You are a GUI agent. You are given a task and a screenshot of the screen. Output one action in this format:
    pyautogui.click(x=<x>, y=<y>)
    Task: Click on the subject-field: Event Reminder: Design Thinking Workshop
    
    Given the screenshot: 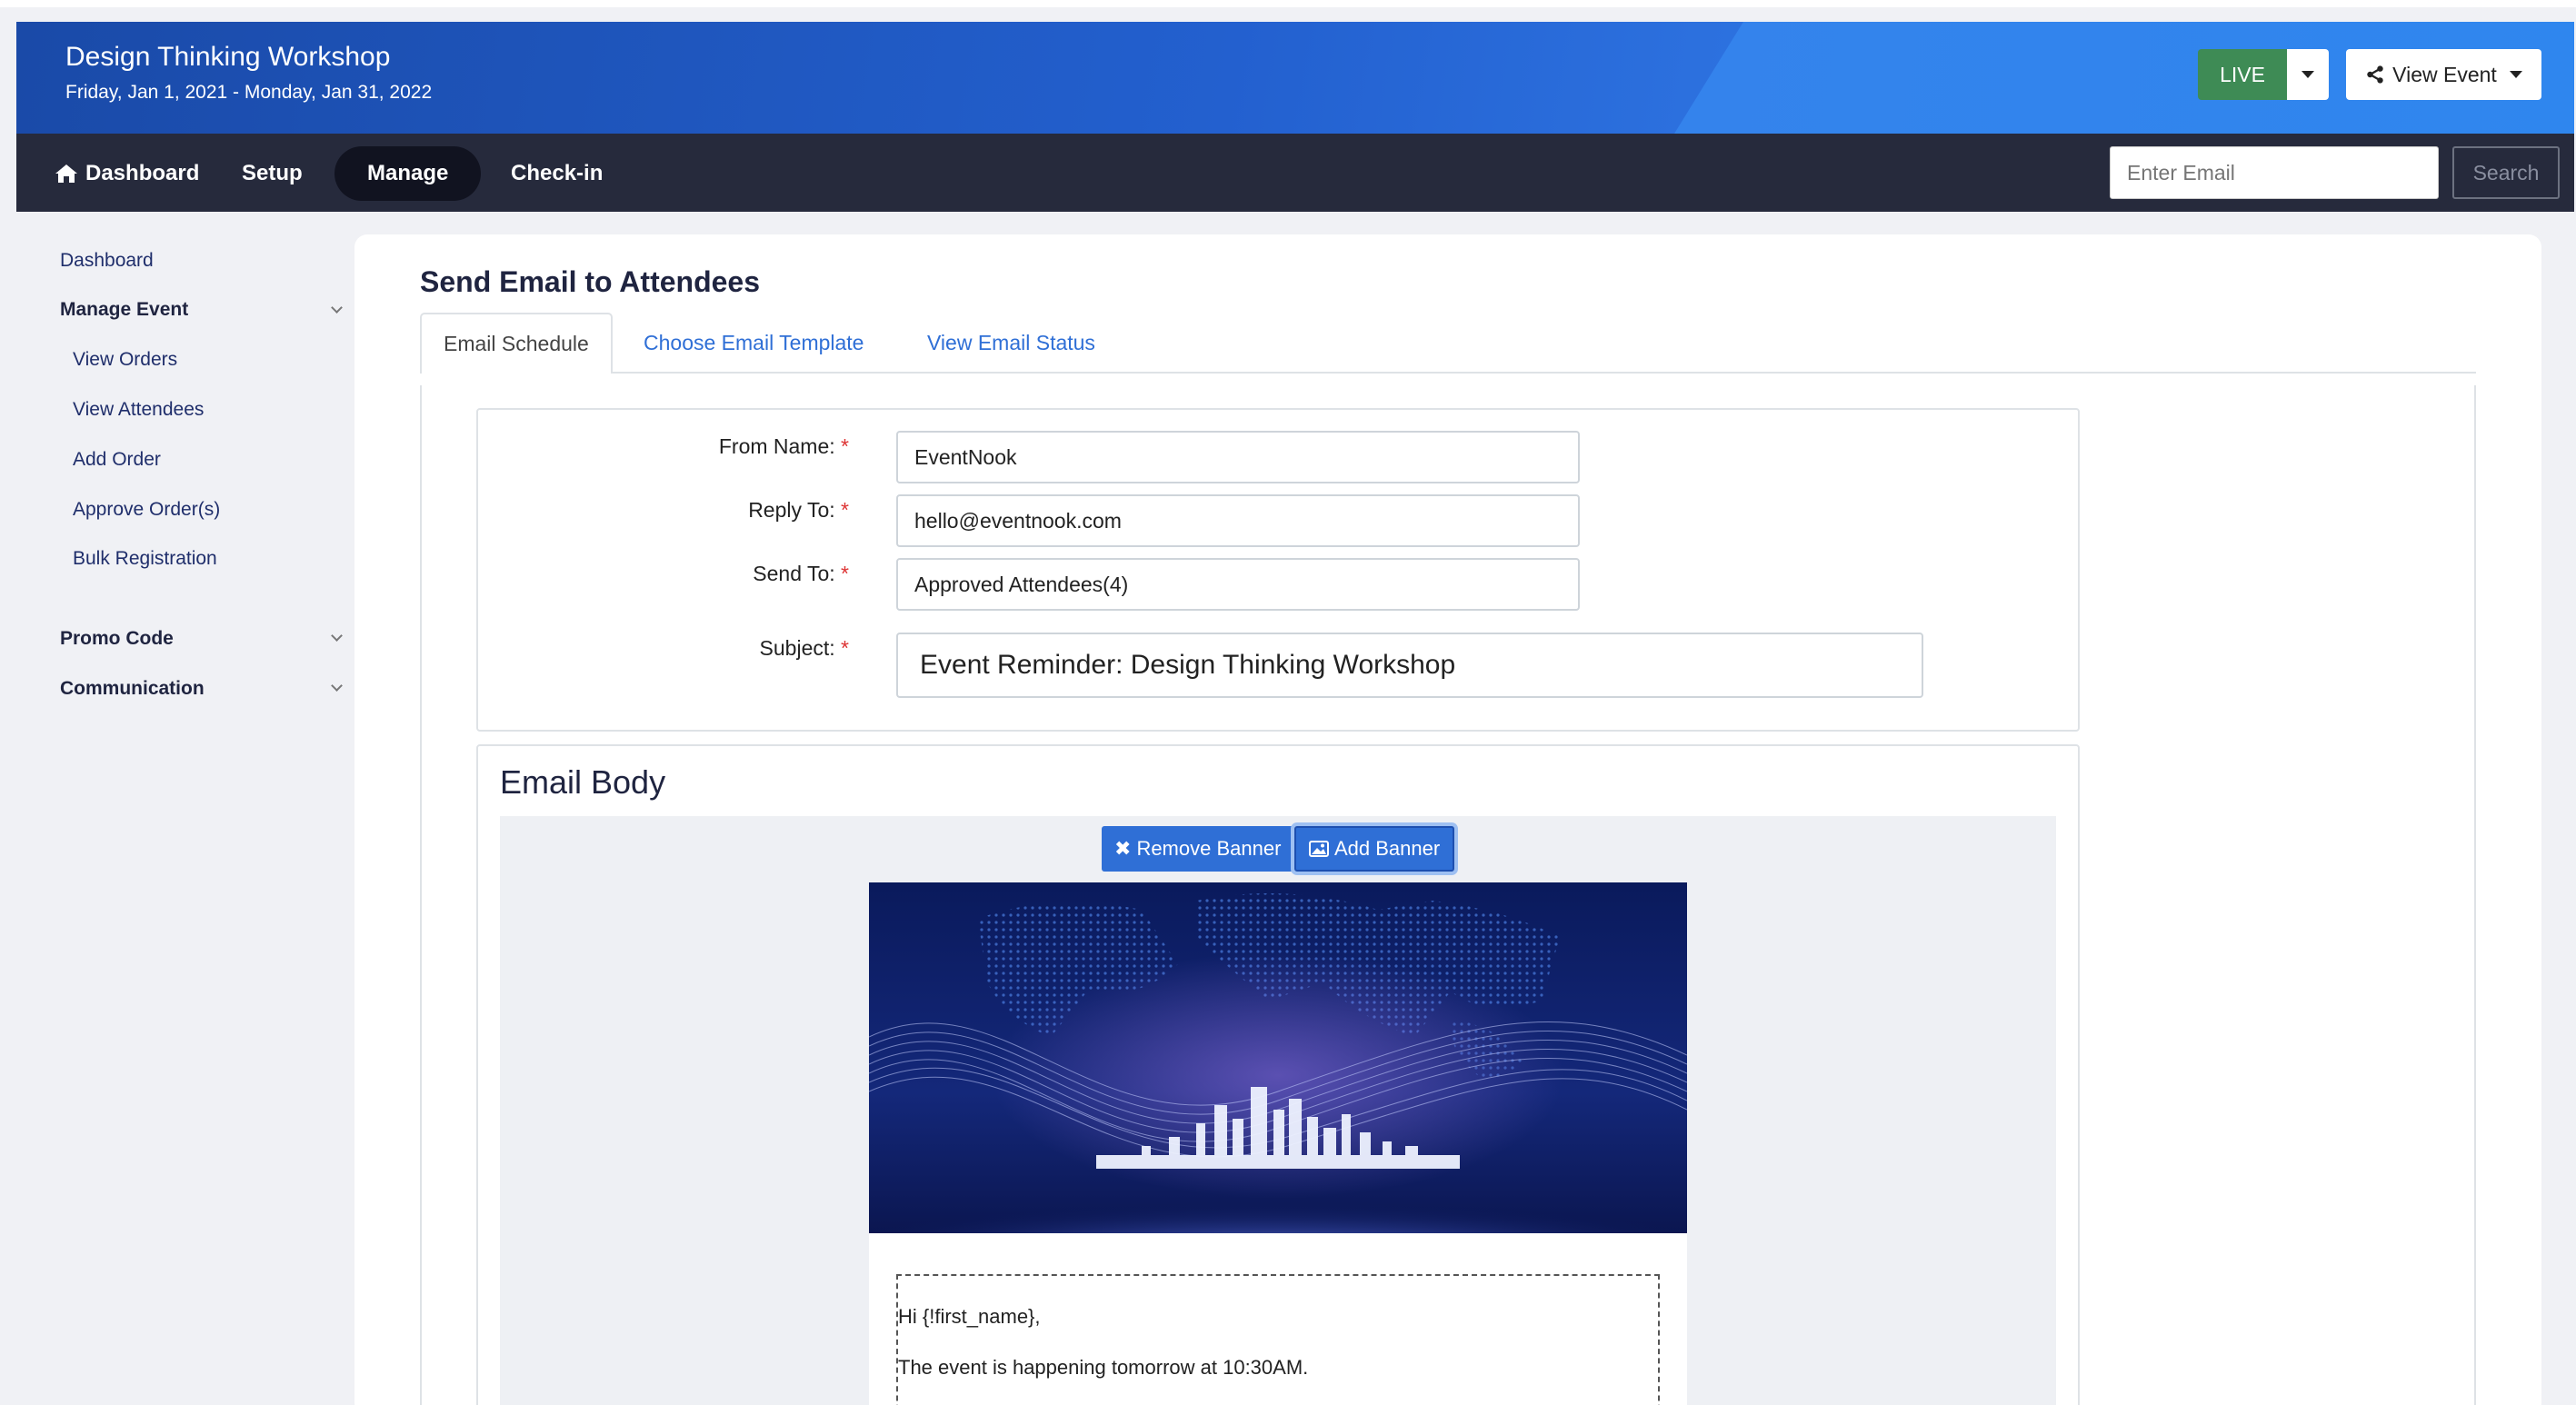 What is the action you would take?
    pyautogui.click(x=1409, y=665)
    